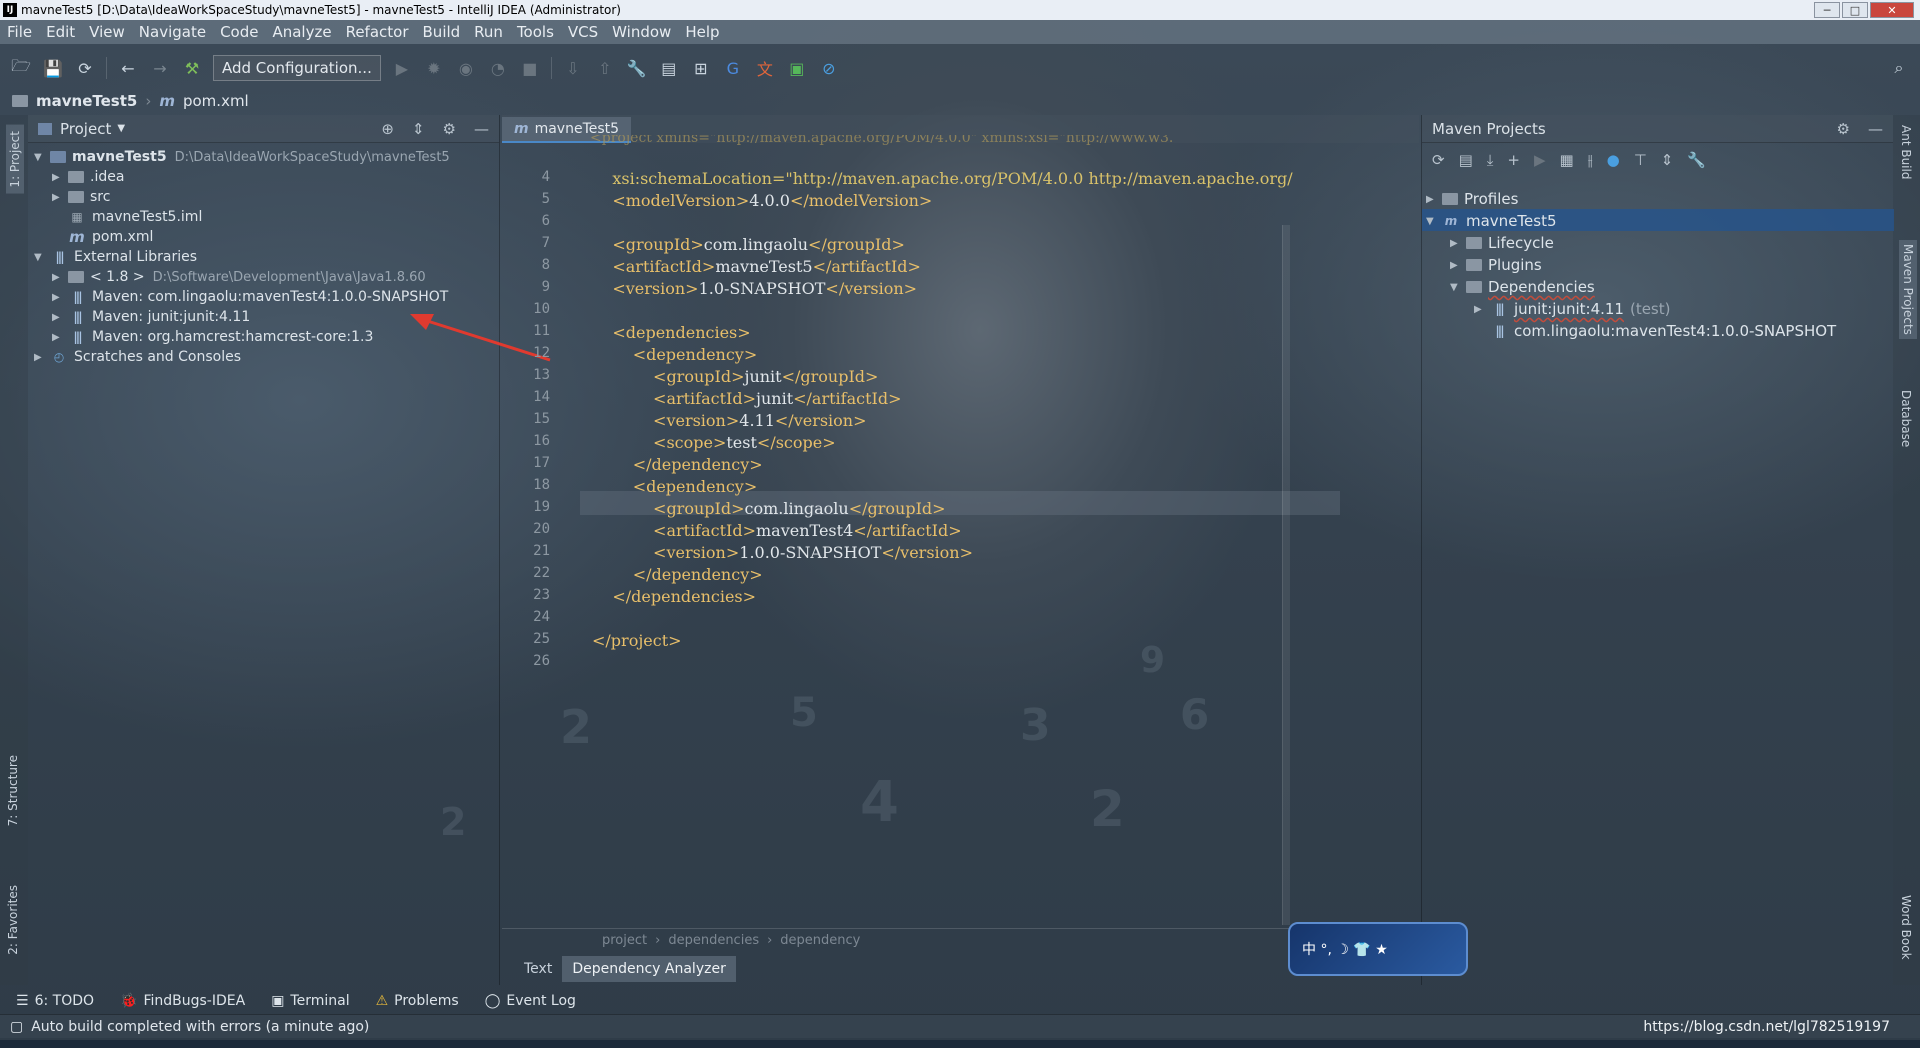 Image resolution: width=1920 pixels, height=1048 pixels. I want to click on breadcrumb-project: mavneTest5, so click(86, 101).